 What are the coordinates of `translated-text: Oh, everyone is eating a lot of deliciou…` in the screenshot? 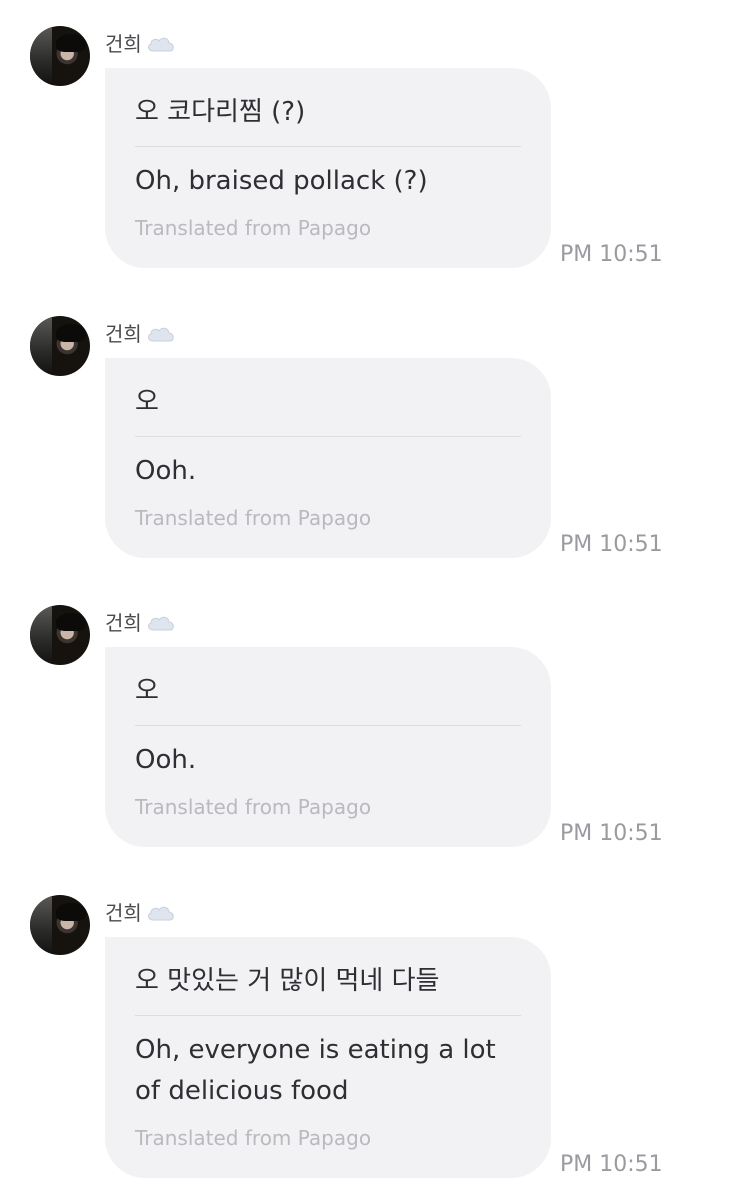 It's located at (315, 1070).